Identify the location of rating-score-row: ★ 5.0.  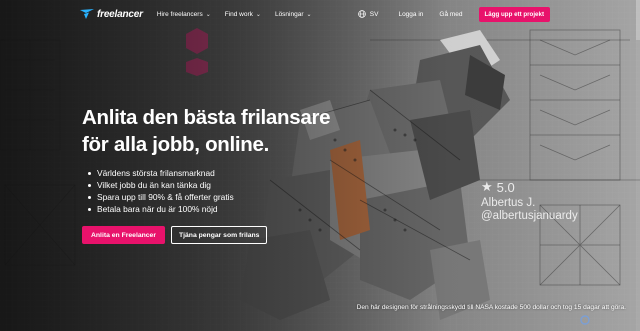
(529, 187).